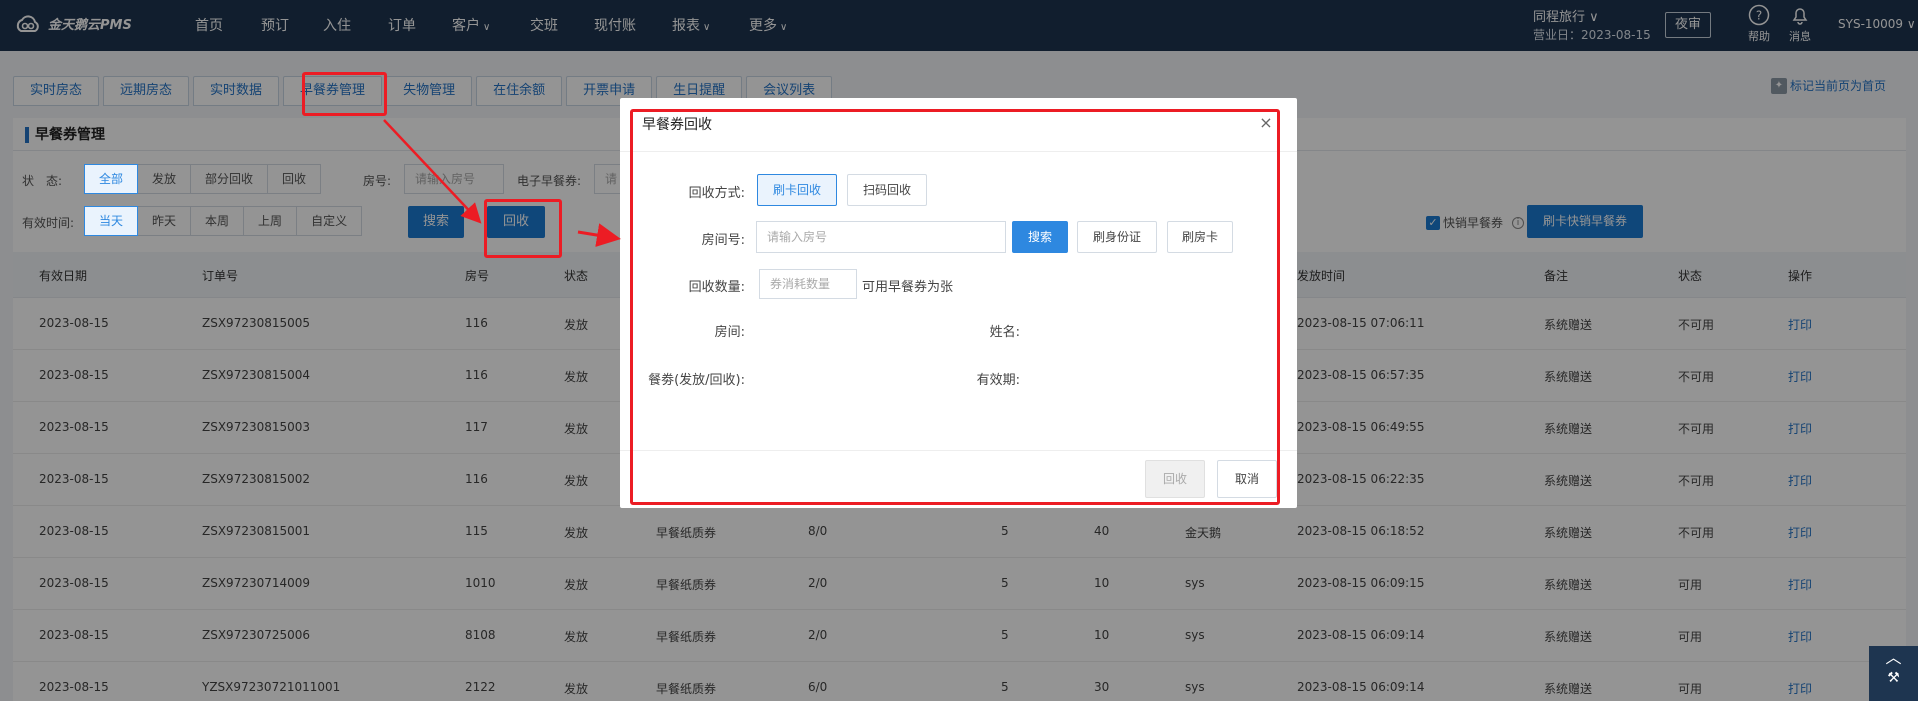 The height and width of the screenshot is (701, 1918). What do you see at coordinates (599, 235) in the screenshot?
I see `arrow-recycle-to-dialog` at bounding box center [599, 235].